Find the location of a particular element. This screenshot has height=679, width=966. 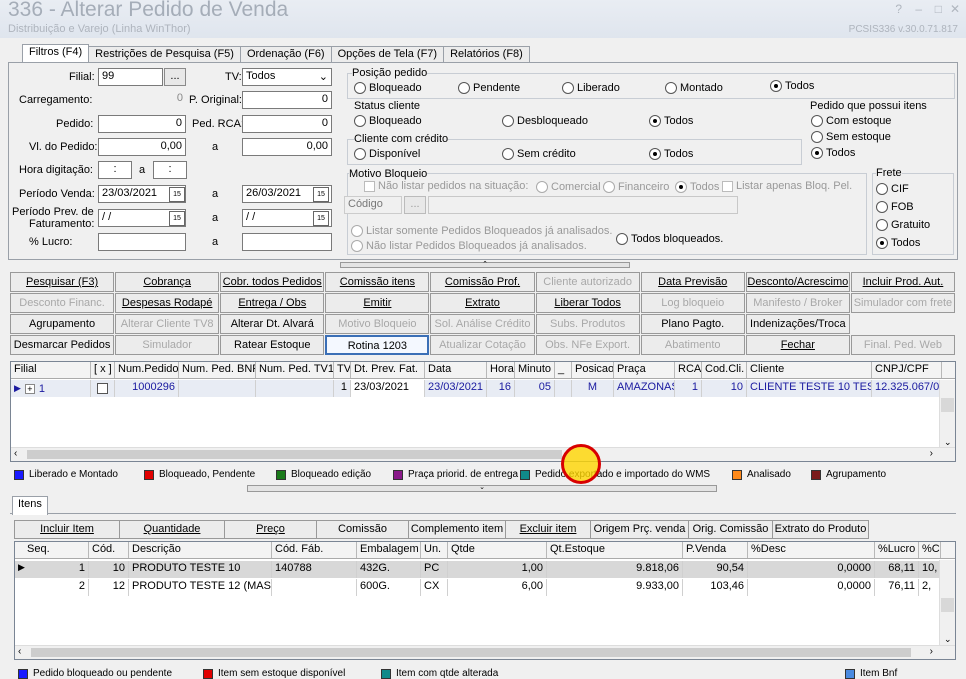

col-hora: Hora is located at coordinates (501, 370).